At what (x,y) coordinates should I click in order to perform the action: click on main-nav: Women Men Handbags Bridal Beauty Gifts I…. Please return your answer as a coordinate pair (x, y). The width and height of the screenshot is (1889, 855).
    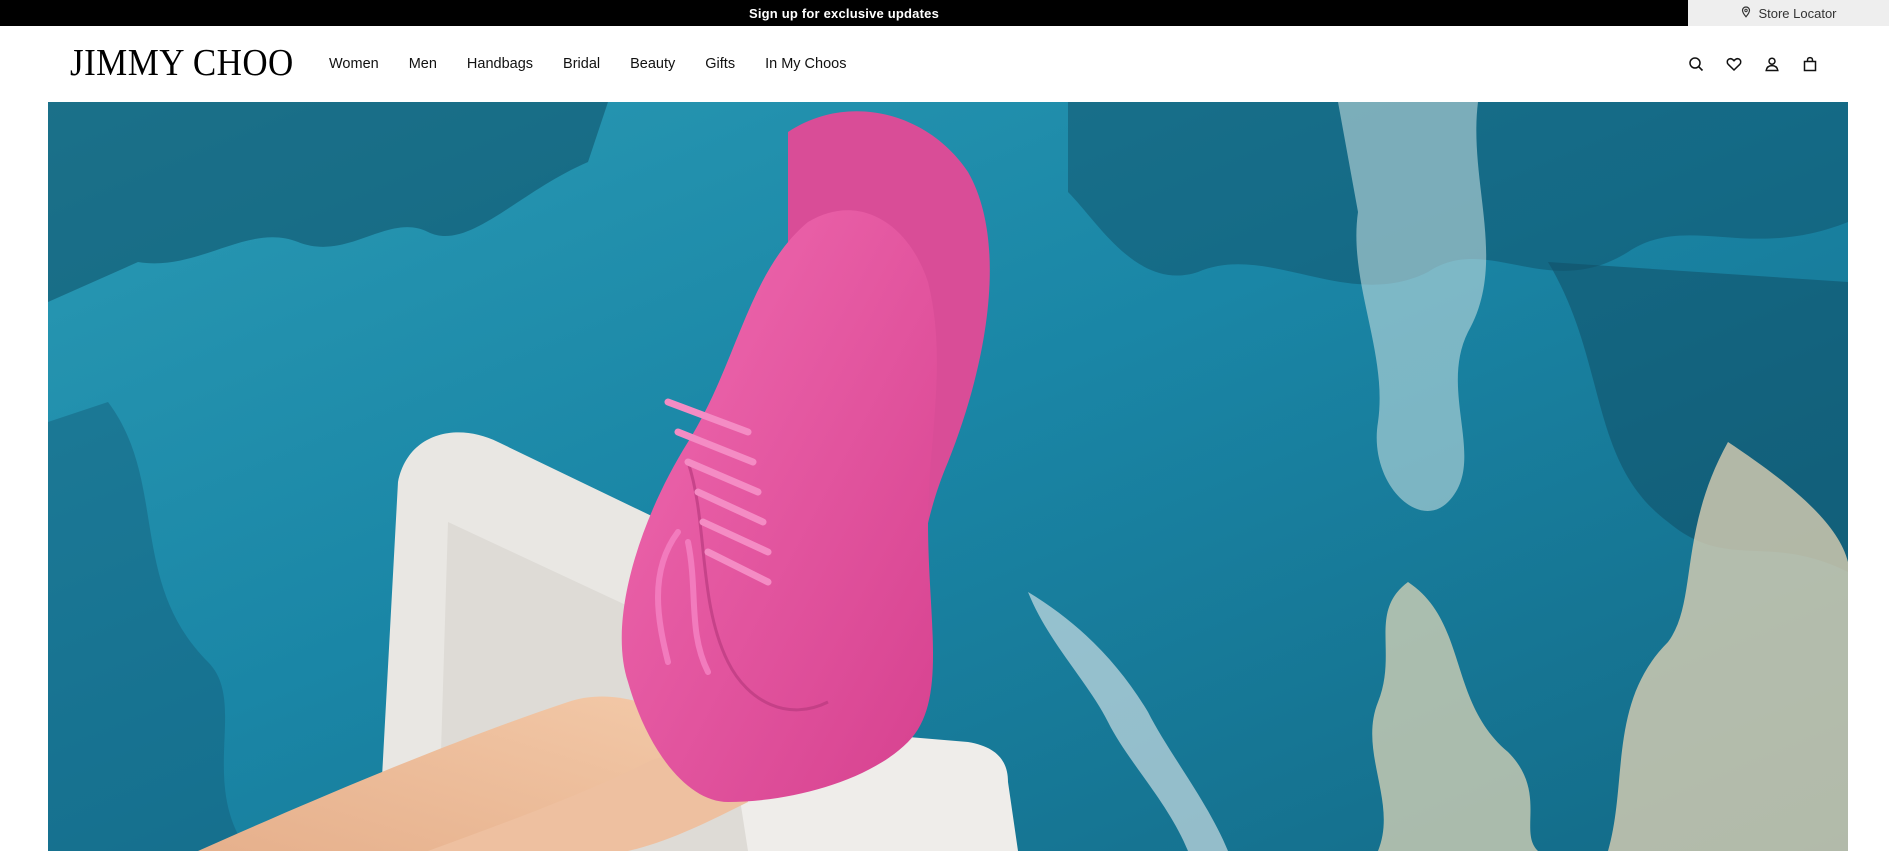
    Looking at the image, I should click on (587, 64).